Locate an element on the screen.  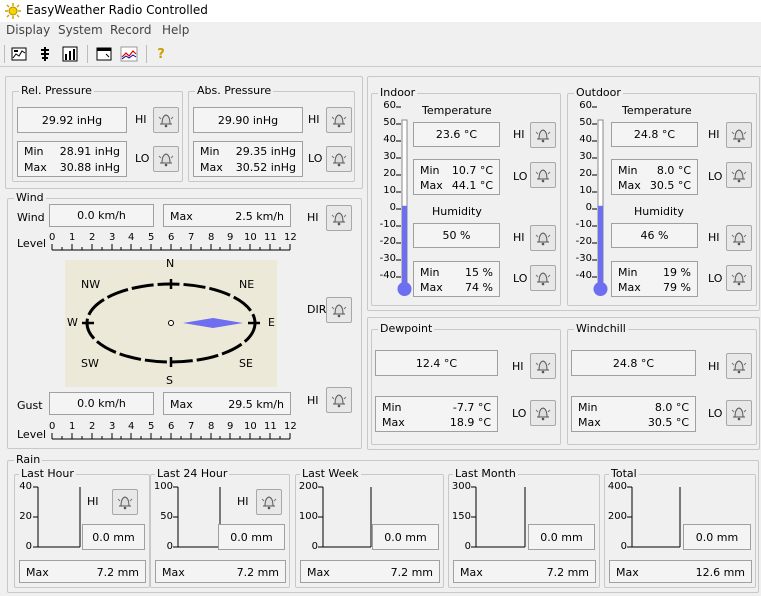
rain-last-24-hour-hi-alarm-button is located at coordinates (269, 502).